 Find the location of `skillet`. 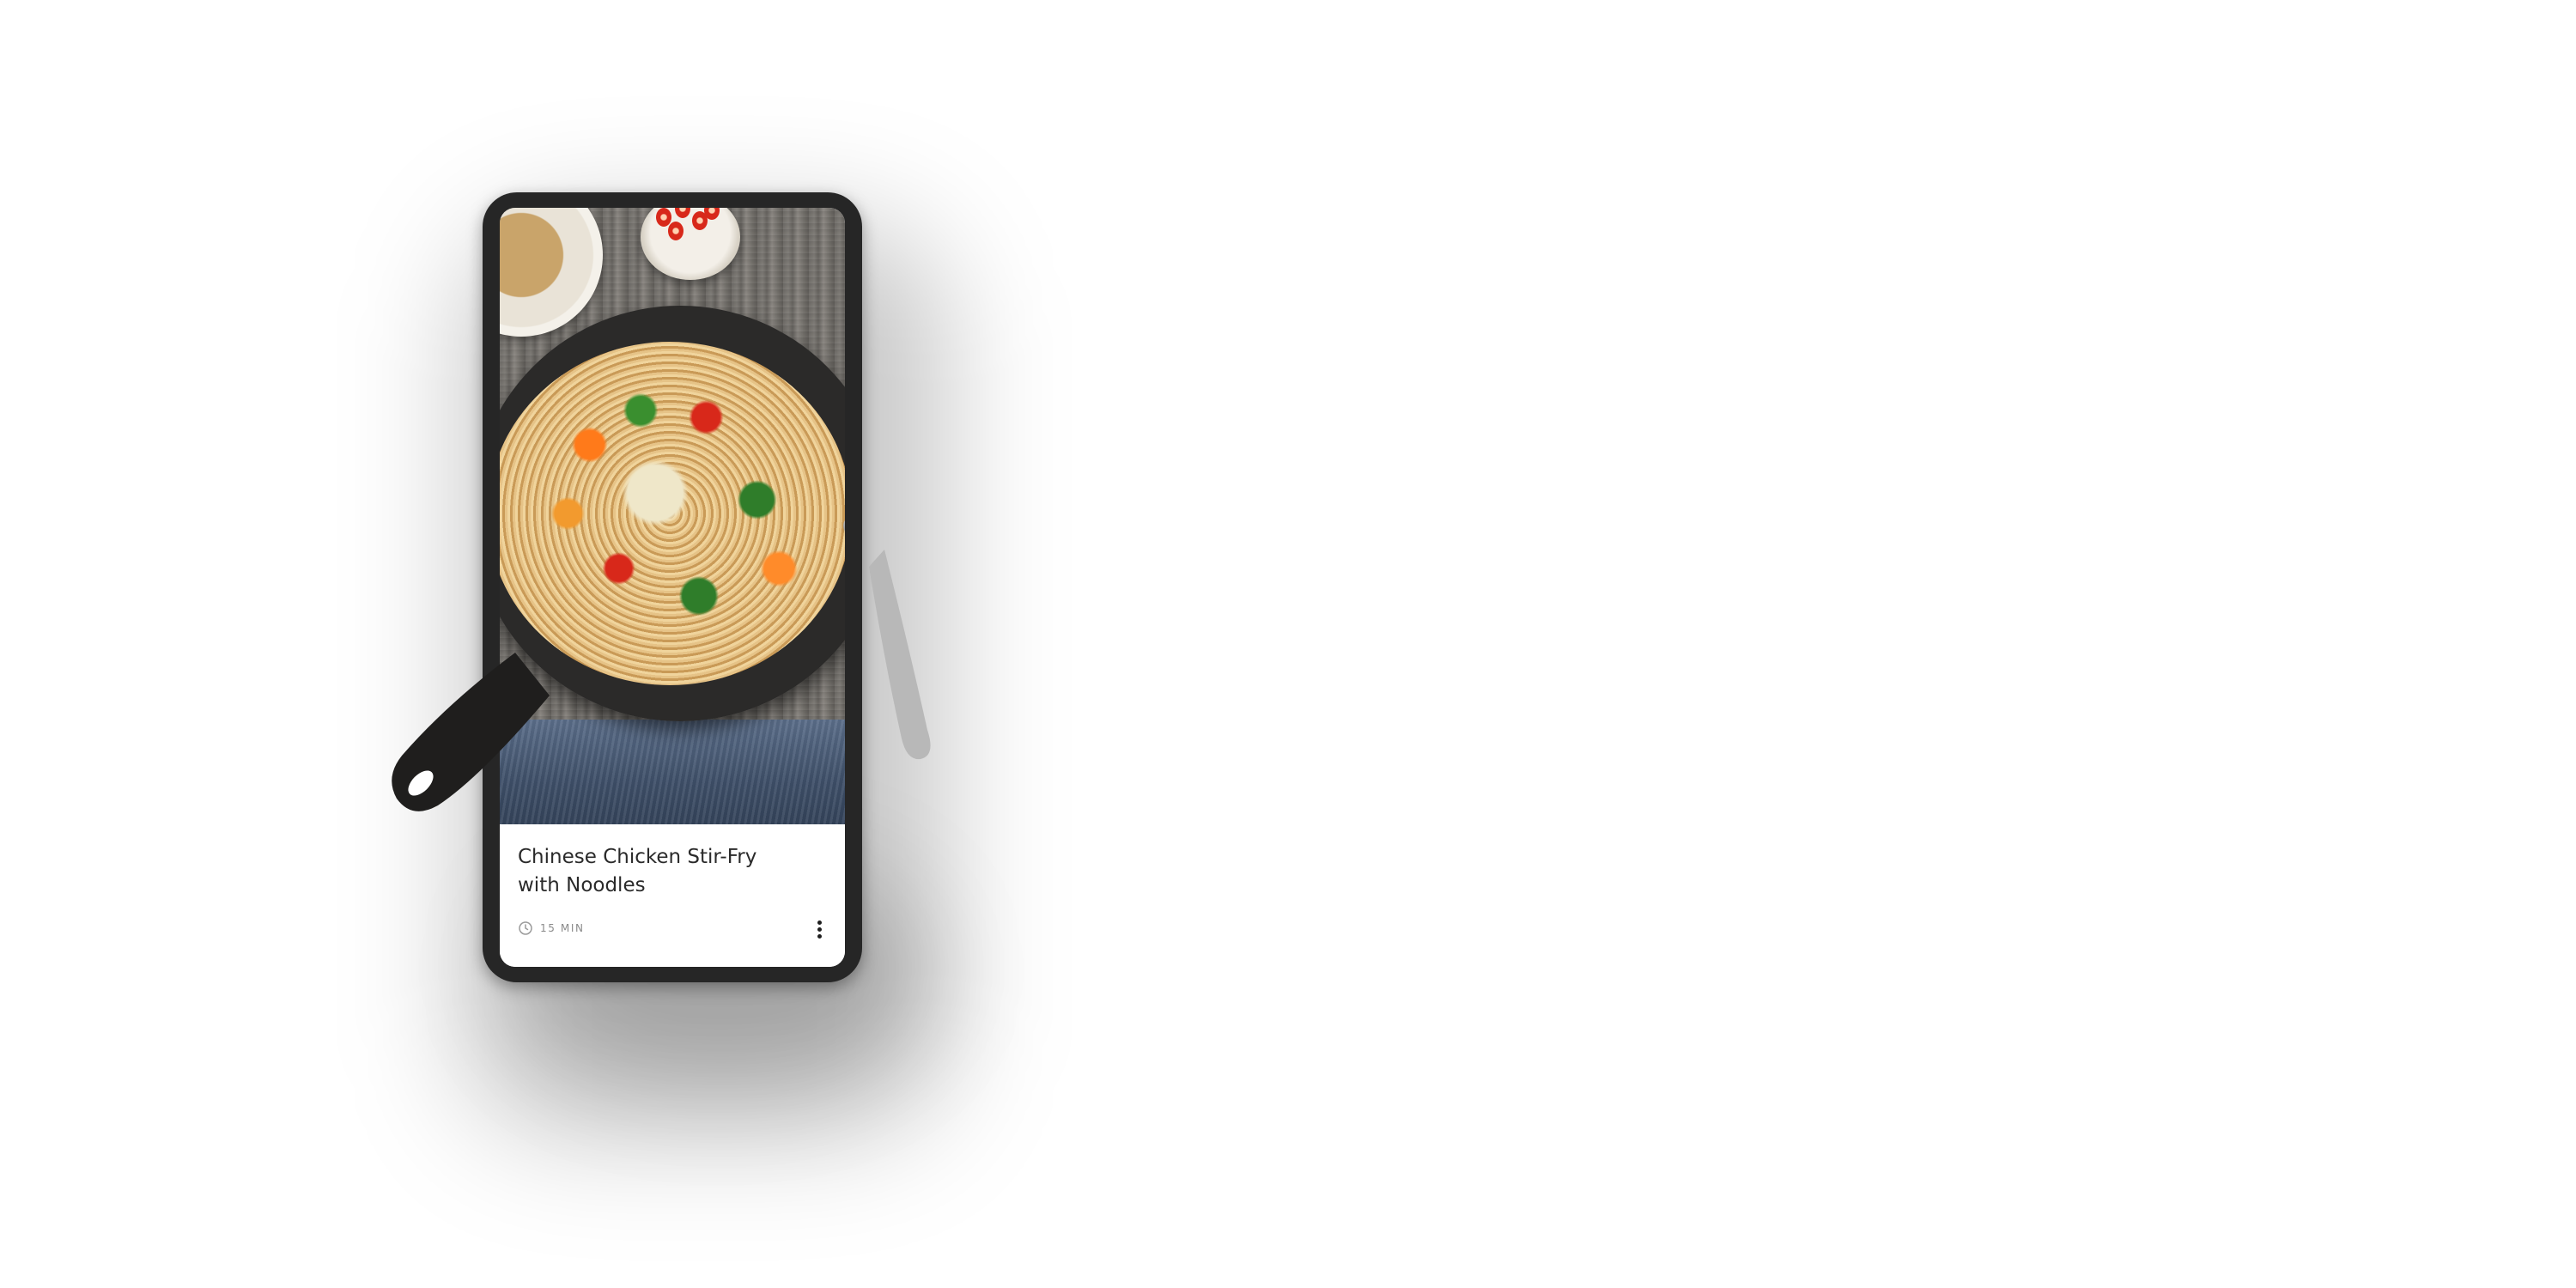

skillet is located at coordinates (673, 513).